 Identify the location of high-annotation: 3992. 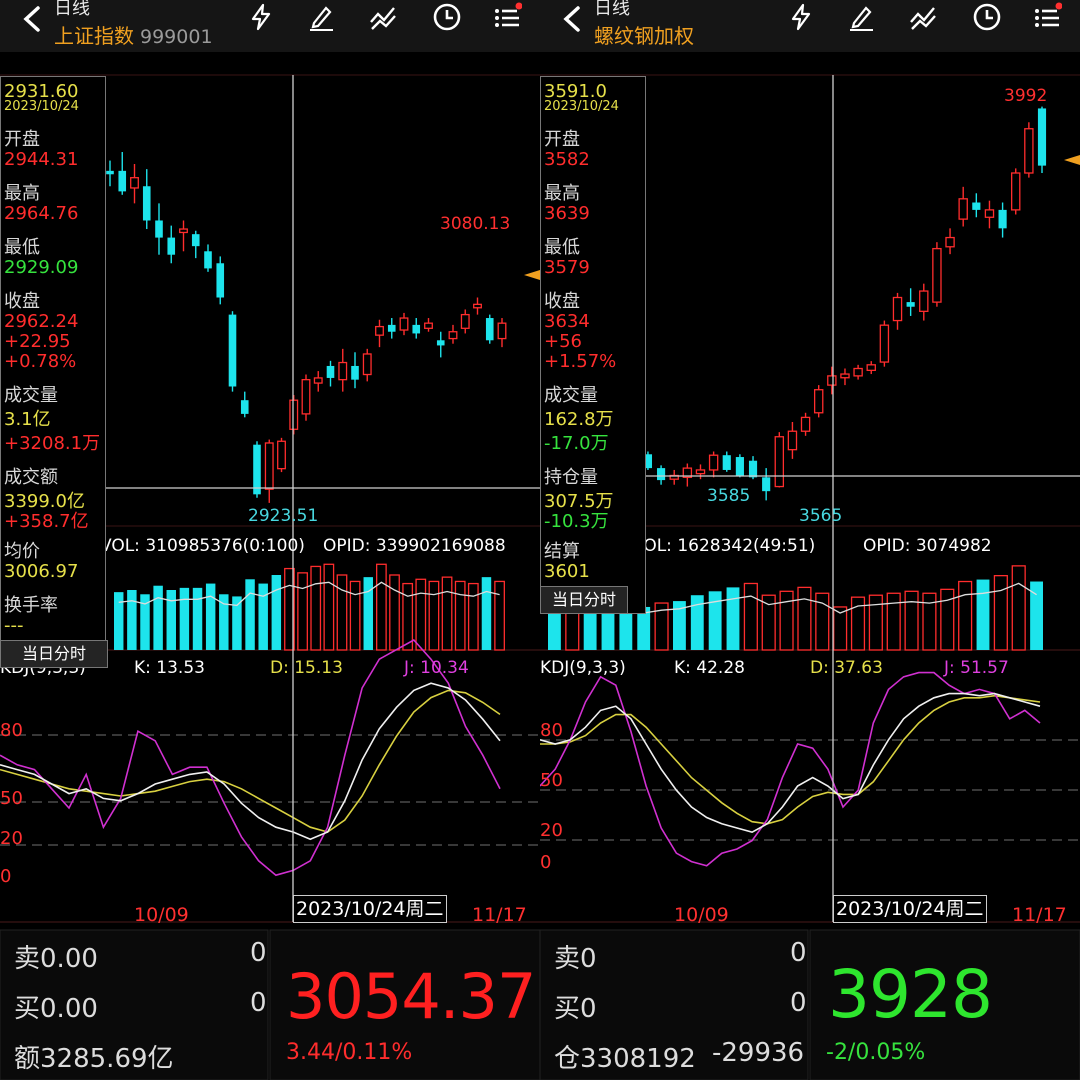
(1026, 96).